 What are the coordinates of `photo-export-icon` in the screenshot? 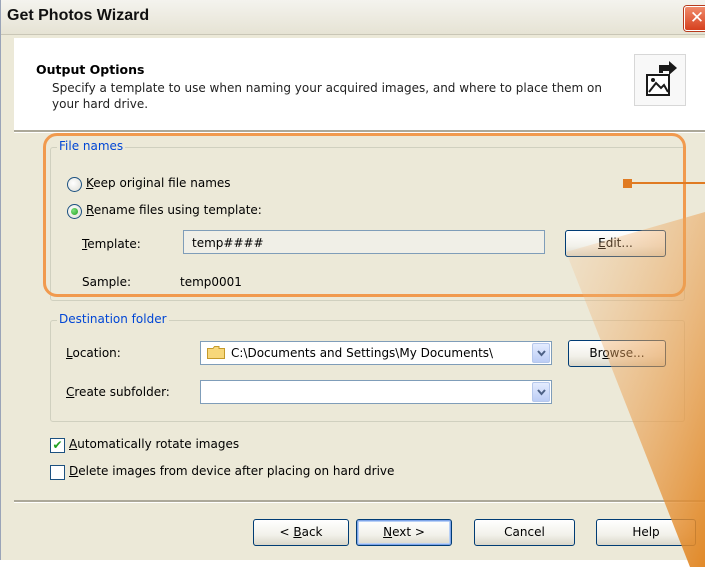 It's located at (660, 80).